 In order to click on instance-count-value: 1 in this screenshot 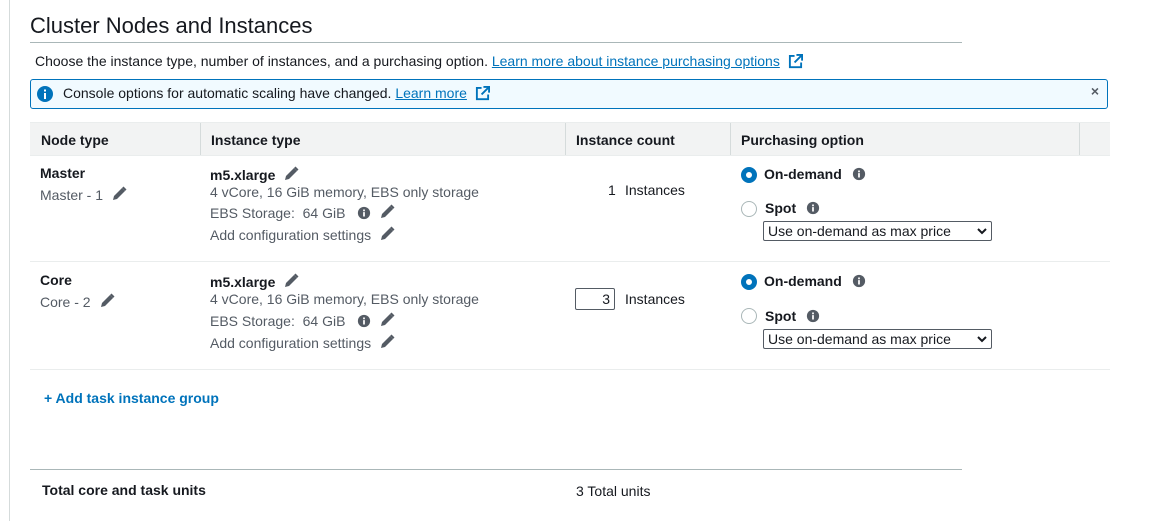, I will do `click(612, 190)`.